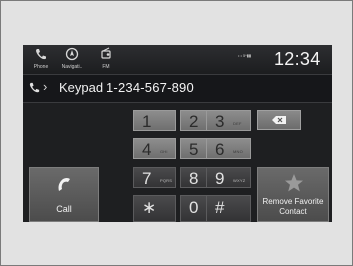  What do you see at coordinates (220, 121) in the screenshot?
I see `key-digit: 3` at bounding box center [220, 121].